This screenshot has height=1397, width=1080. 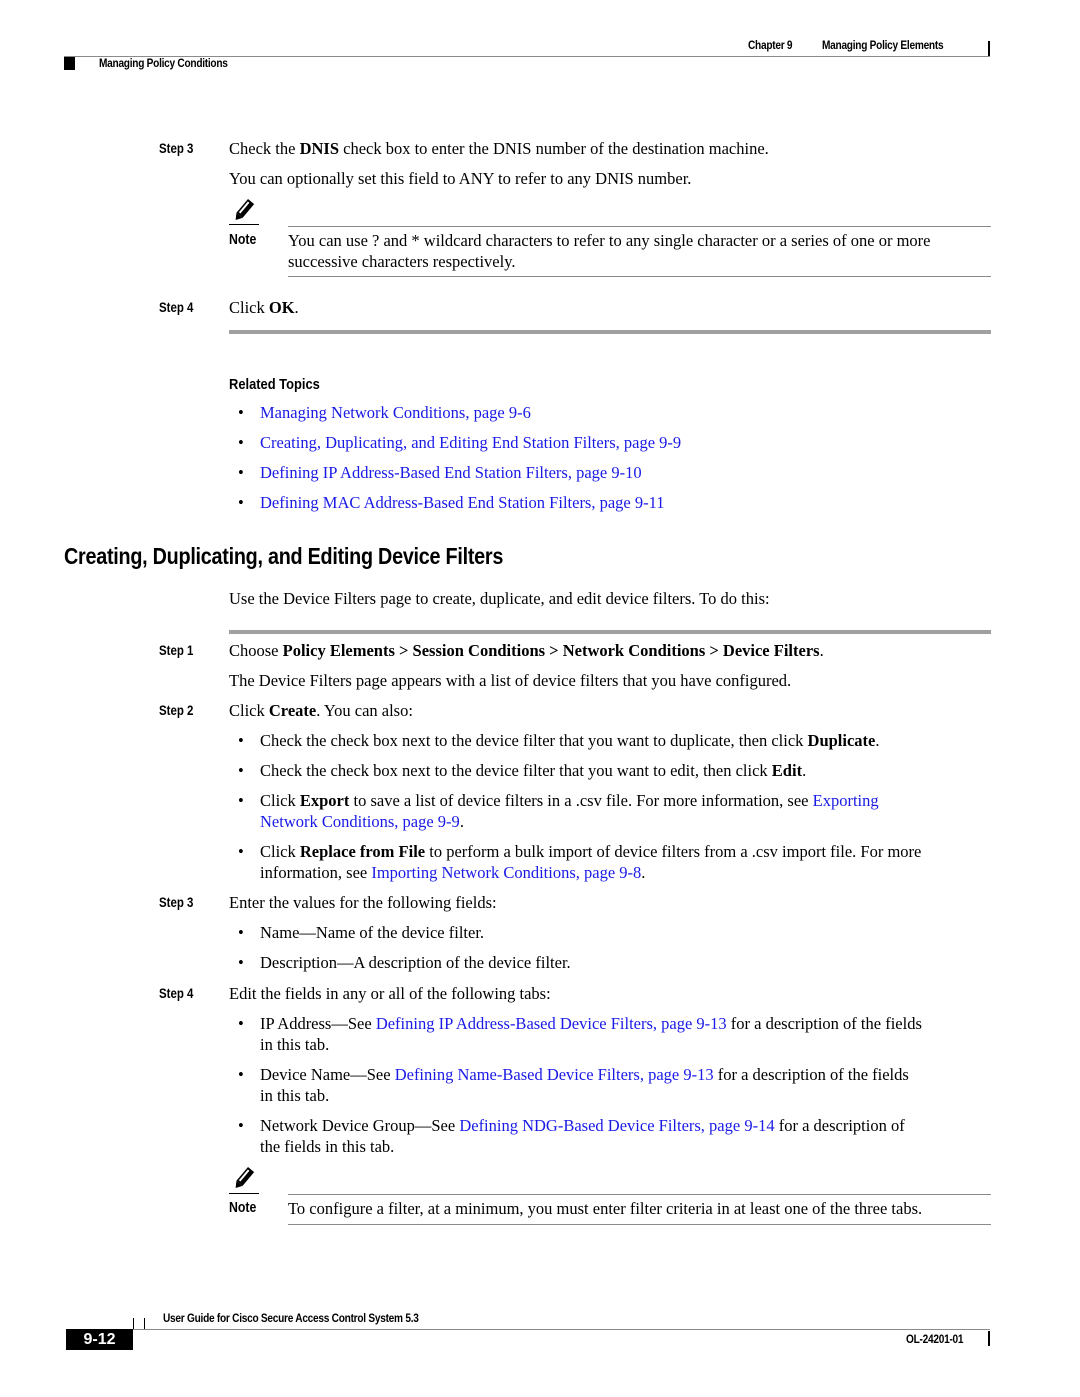 I want to click on step-label: Step 2, so click(x=176, y=710).